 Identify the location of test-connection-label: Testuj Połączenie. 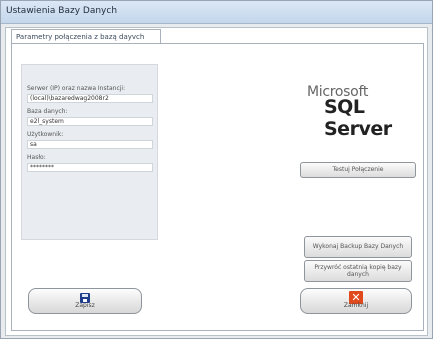
(358, 170).